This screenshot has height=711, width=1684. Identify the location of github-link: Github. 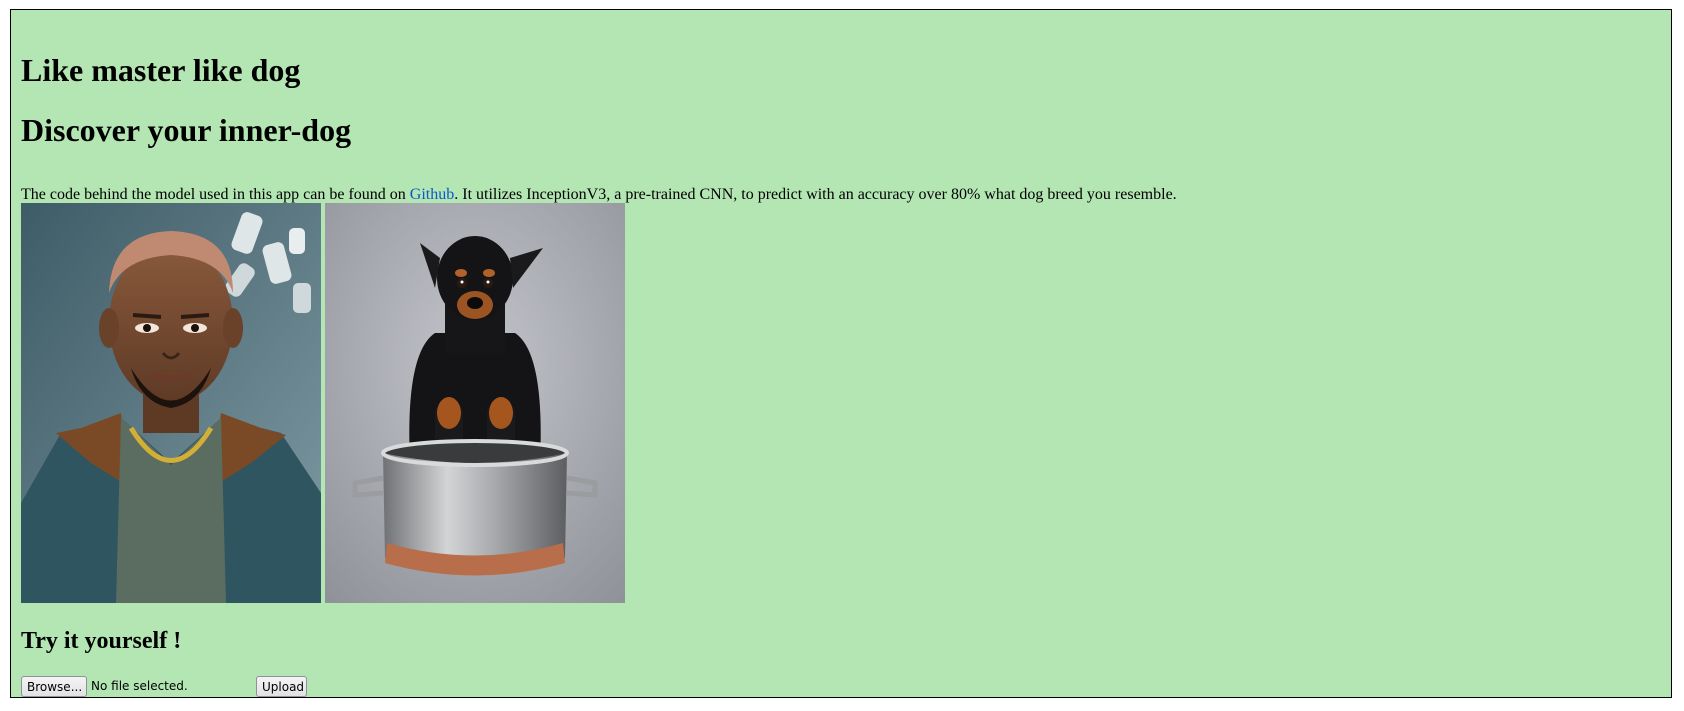
(432, 194).